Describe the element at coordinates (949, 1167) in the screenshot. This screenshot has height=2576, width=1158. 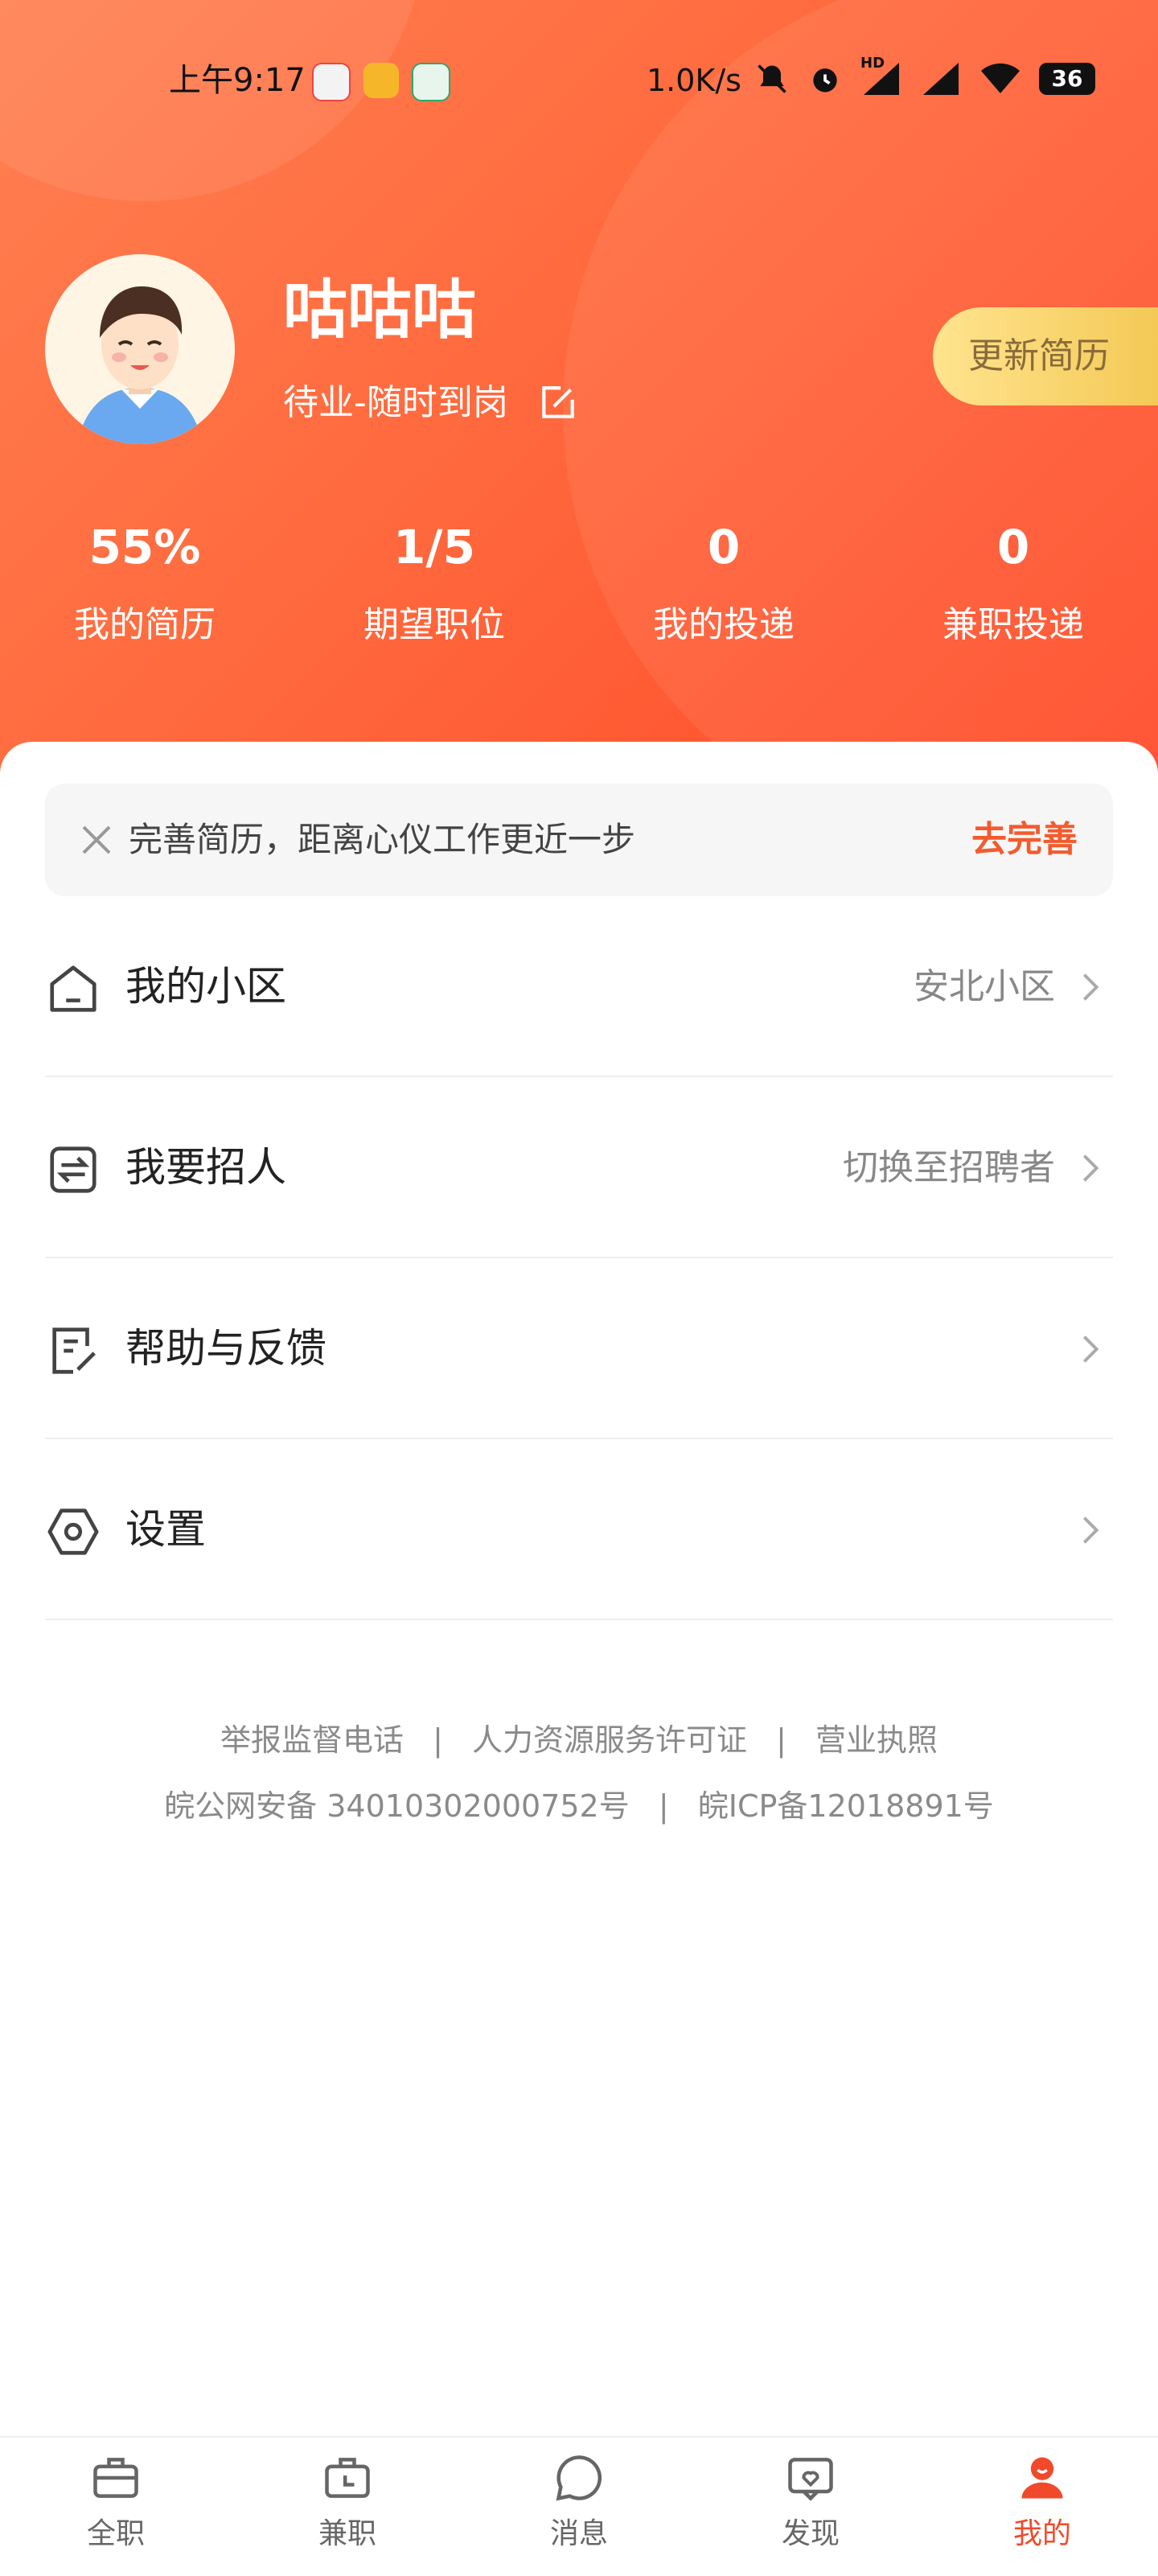
I see `menu-value: 切换至招聘者` at that location.